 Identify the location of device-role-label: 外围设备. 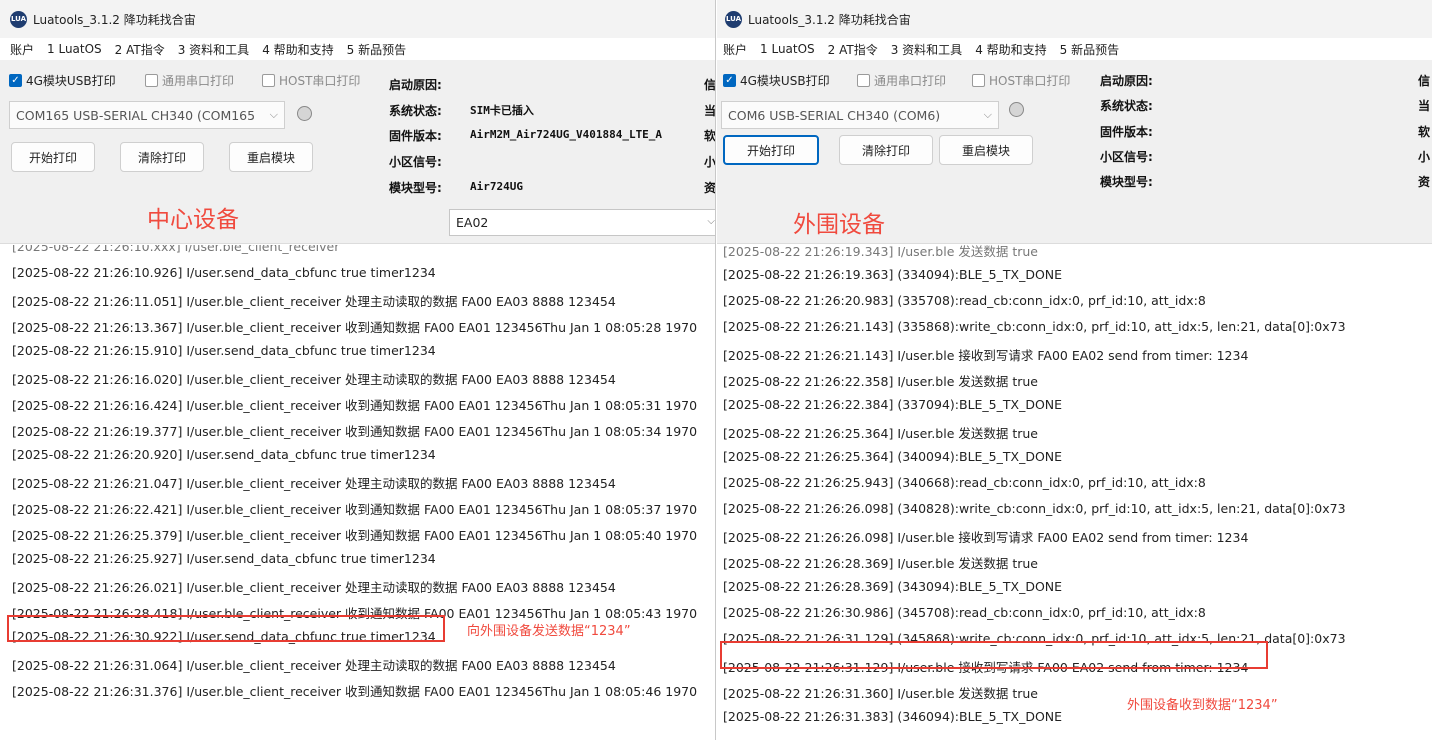
(839, 225).